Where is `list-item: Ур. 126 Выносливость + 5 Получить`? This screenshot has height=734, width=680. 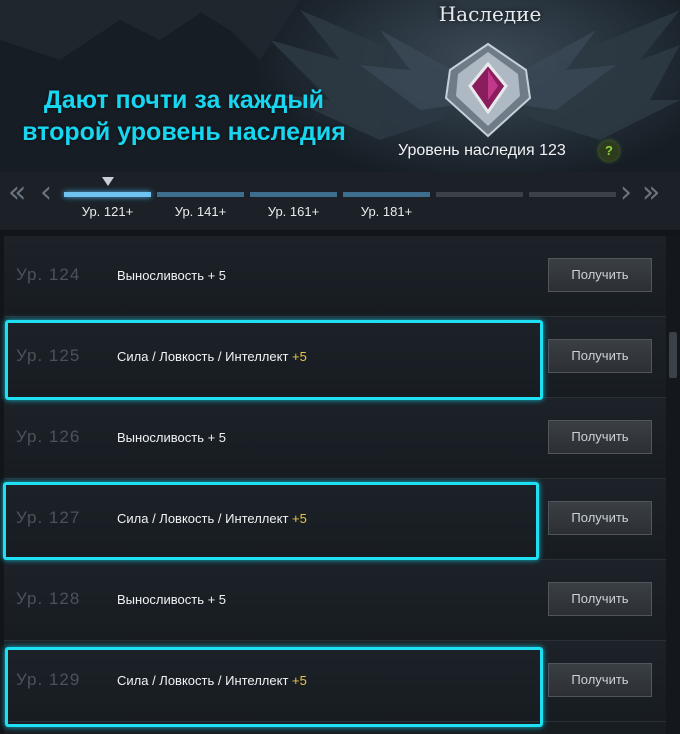
list-item: Ур. 126 Выносливость + 5 Получить is located at coordinates (335, 438).